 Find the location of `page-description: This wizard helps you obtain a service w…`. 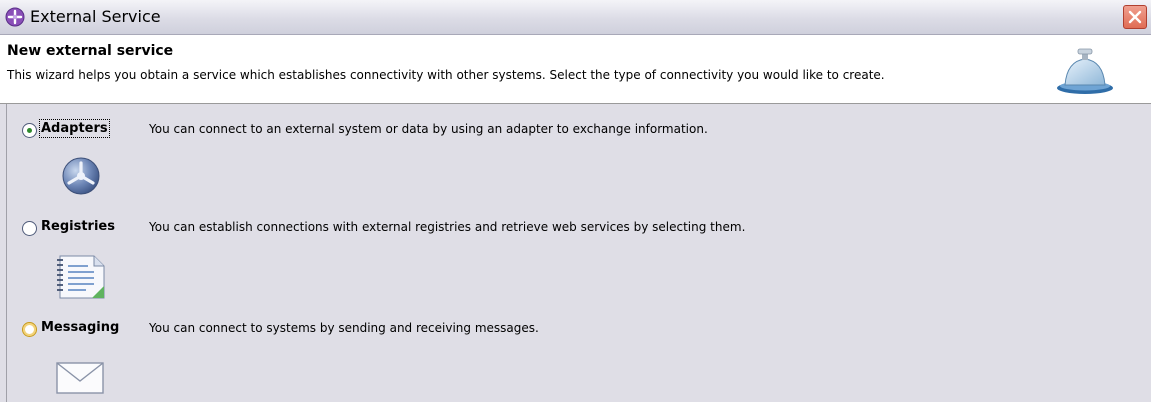

page-description: This wizard helps you obtain a service w… is located at coordinates (446, 75).